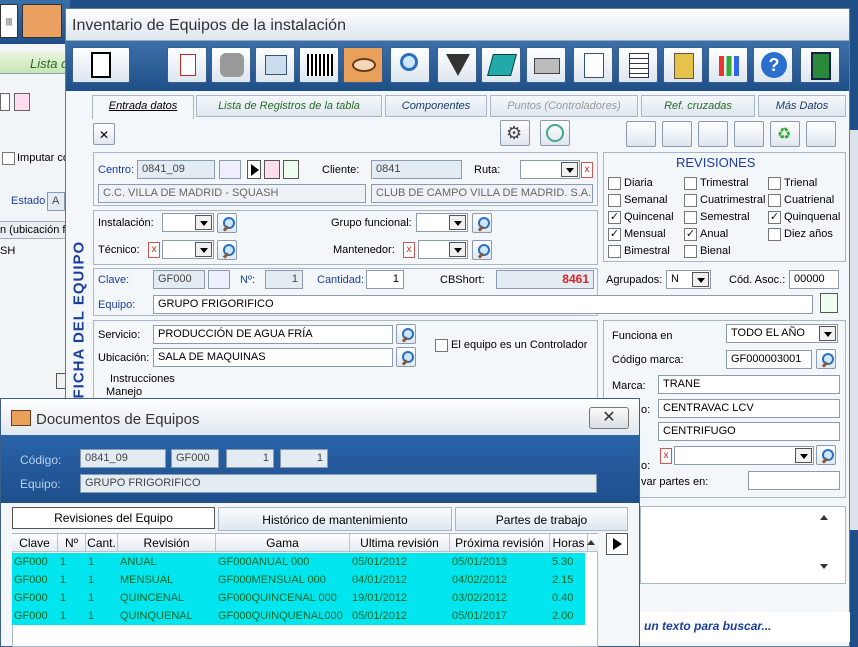  Describe the element at coordinates (785, 134) in the screenshot. I see `recycle-button: ♻` at that location.